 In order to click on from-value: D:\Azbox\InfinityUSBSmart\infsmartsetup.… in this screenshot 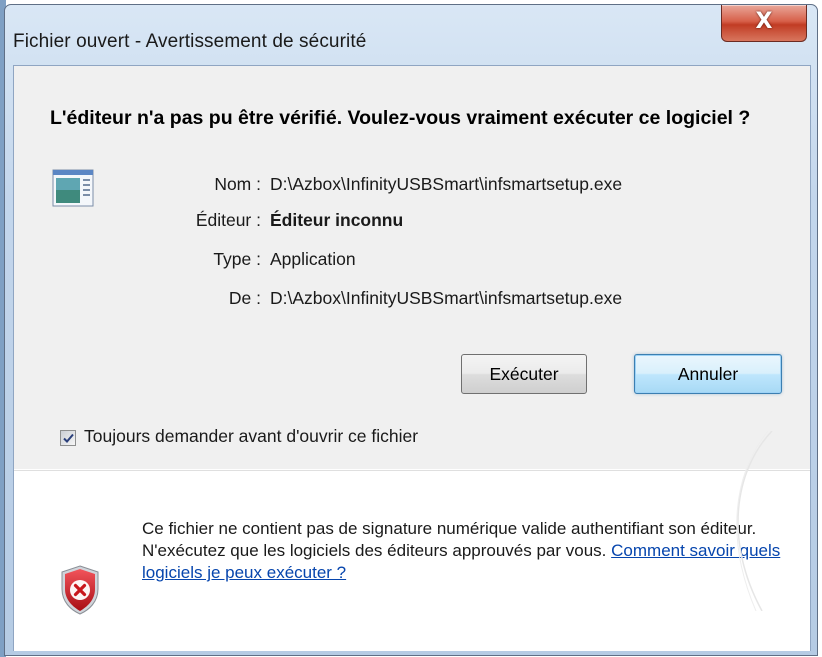, I will do `click(446, 298)`.